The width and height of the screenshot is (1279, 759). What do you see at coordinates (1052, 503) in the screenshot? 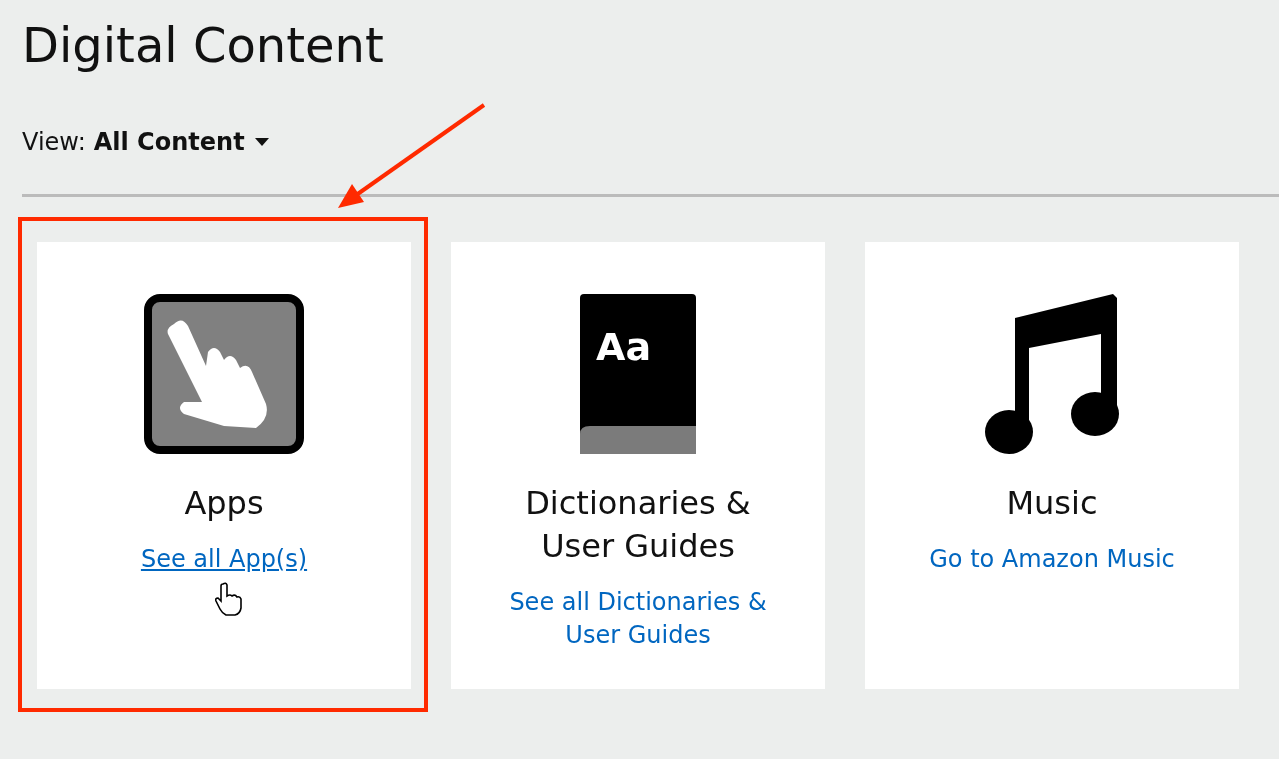
I see `card-title: Music` at bounding box center [1052, 503].